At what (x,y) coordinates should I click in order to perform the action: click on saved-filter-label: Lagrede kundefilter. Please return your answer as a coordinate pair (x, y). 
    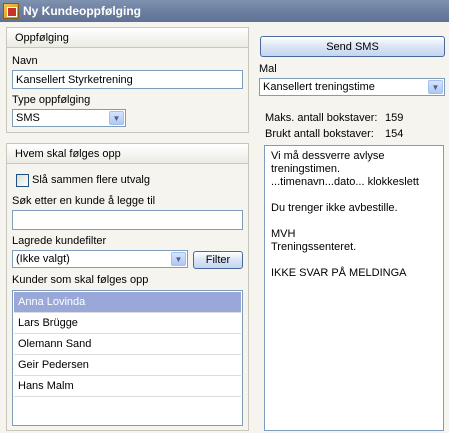
    Looking at the image, I should click on (59, 241).